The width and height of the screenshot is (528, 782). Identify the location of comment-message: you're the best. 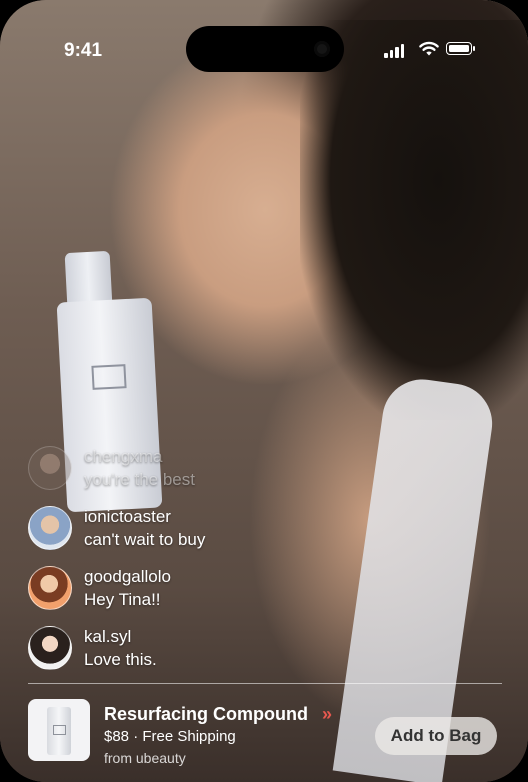
(139, 479).